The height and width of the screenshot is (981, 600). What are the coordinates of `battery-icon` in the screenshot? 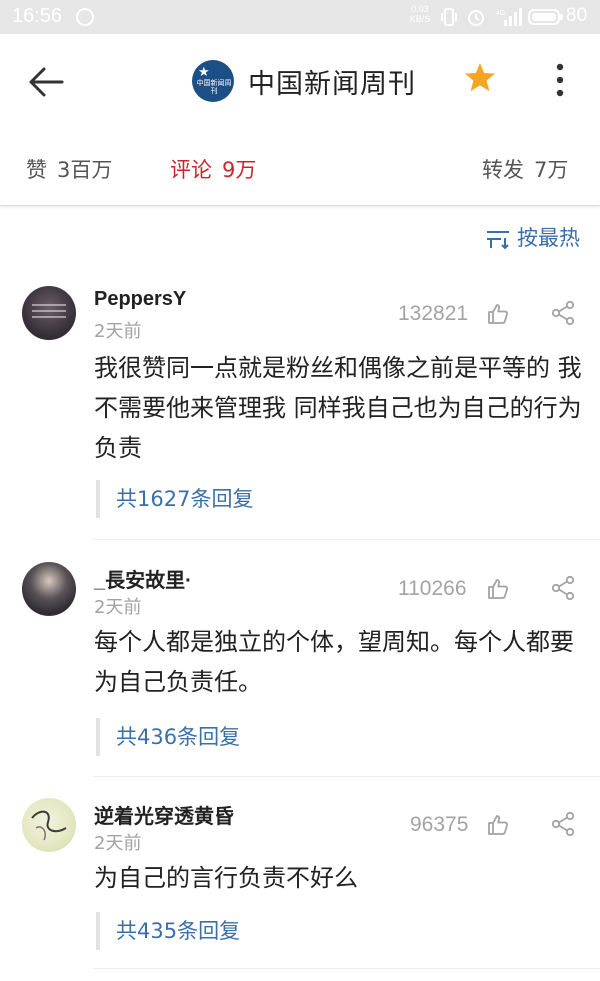 It's located at (545, 17).